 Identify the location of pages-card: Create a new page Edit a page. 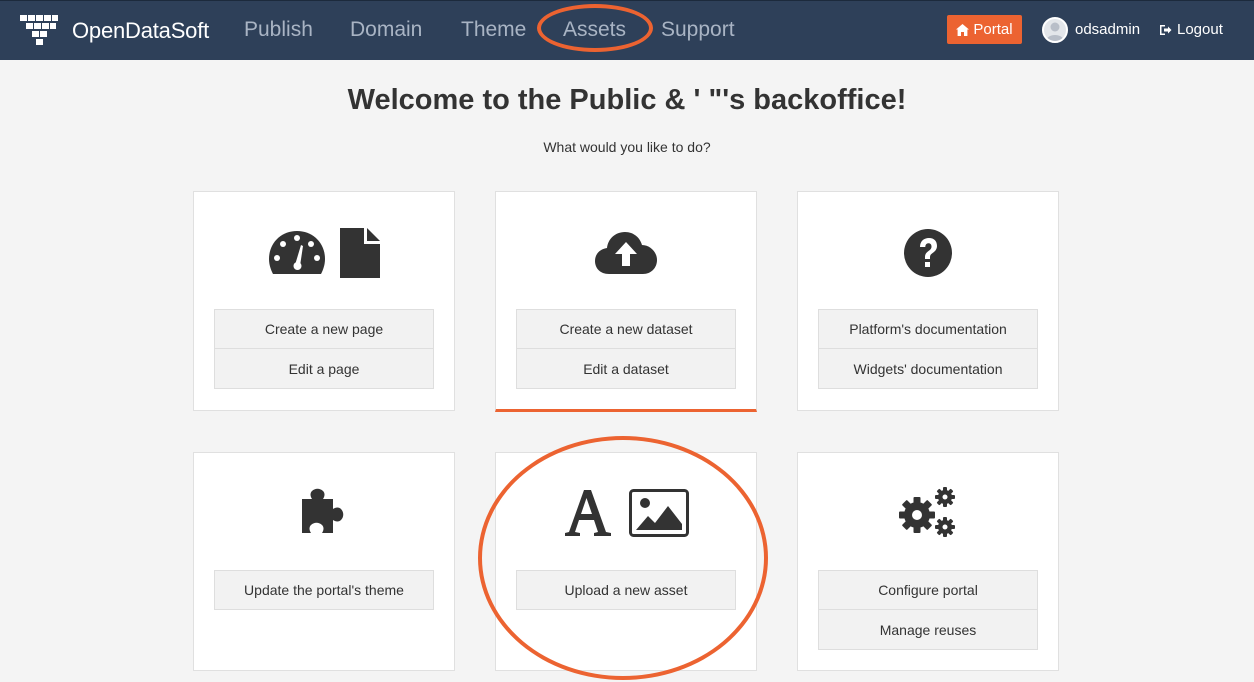
(324, 301).